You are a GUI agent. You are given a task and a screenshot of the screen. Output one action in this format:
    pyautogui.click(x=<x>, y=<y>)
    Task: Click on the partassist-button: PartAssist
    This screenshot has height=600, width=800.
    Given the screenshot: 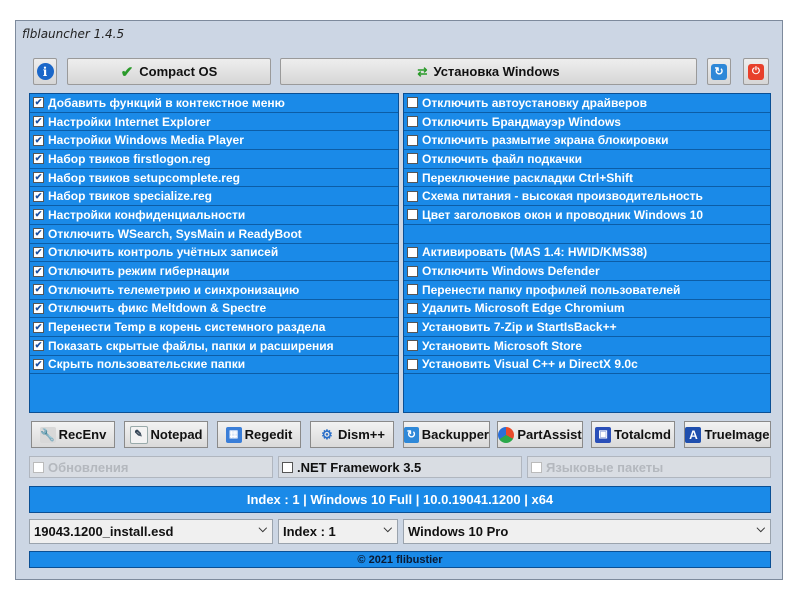 What is the action you would take?
    pyautogui.click(x=540, y=434)
    